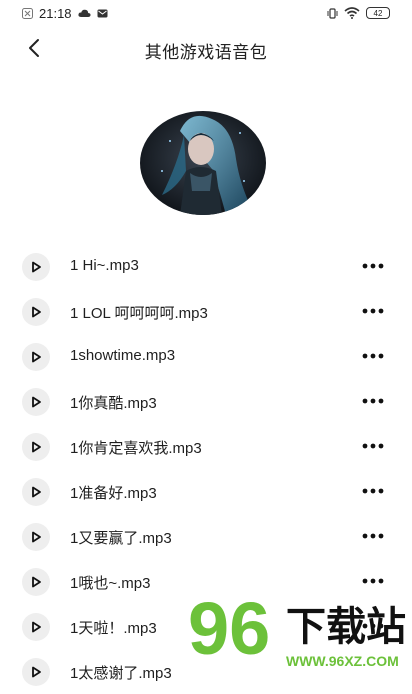  I want to click on status-bar: 21:18 42, so click(206, 13).